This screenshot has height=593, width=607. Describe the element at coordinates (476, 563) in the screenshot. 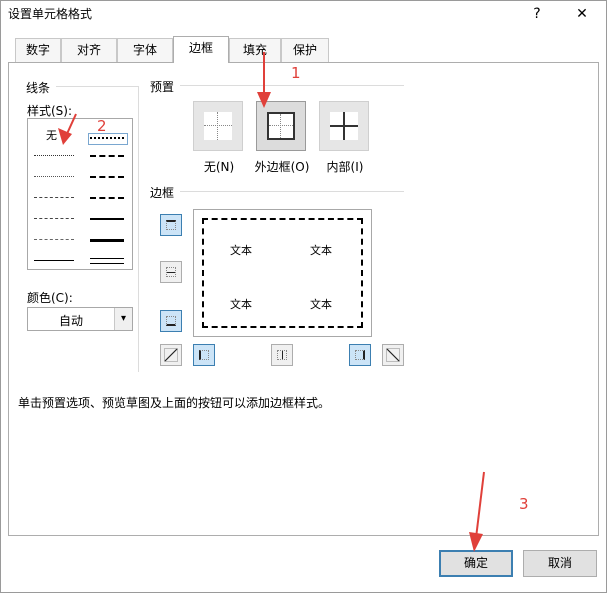

I see `ok-button: 确定` at that location.